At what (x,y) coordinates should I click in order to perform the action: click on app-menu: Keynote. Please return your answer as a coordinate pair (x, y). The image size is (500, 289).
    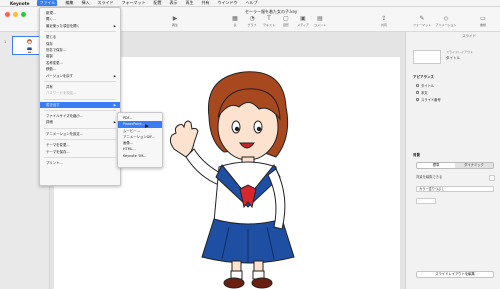
    Looking at the image, I should click on (19, 3).